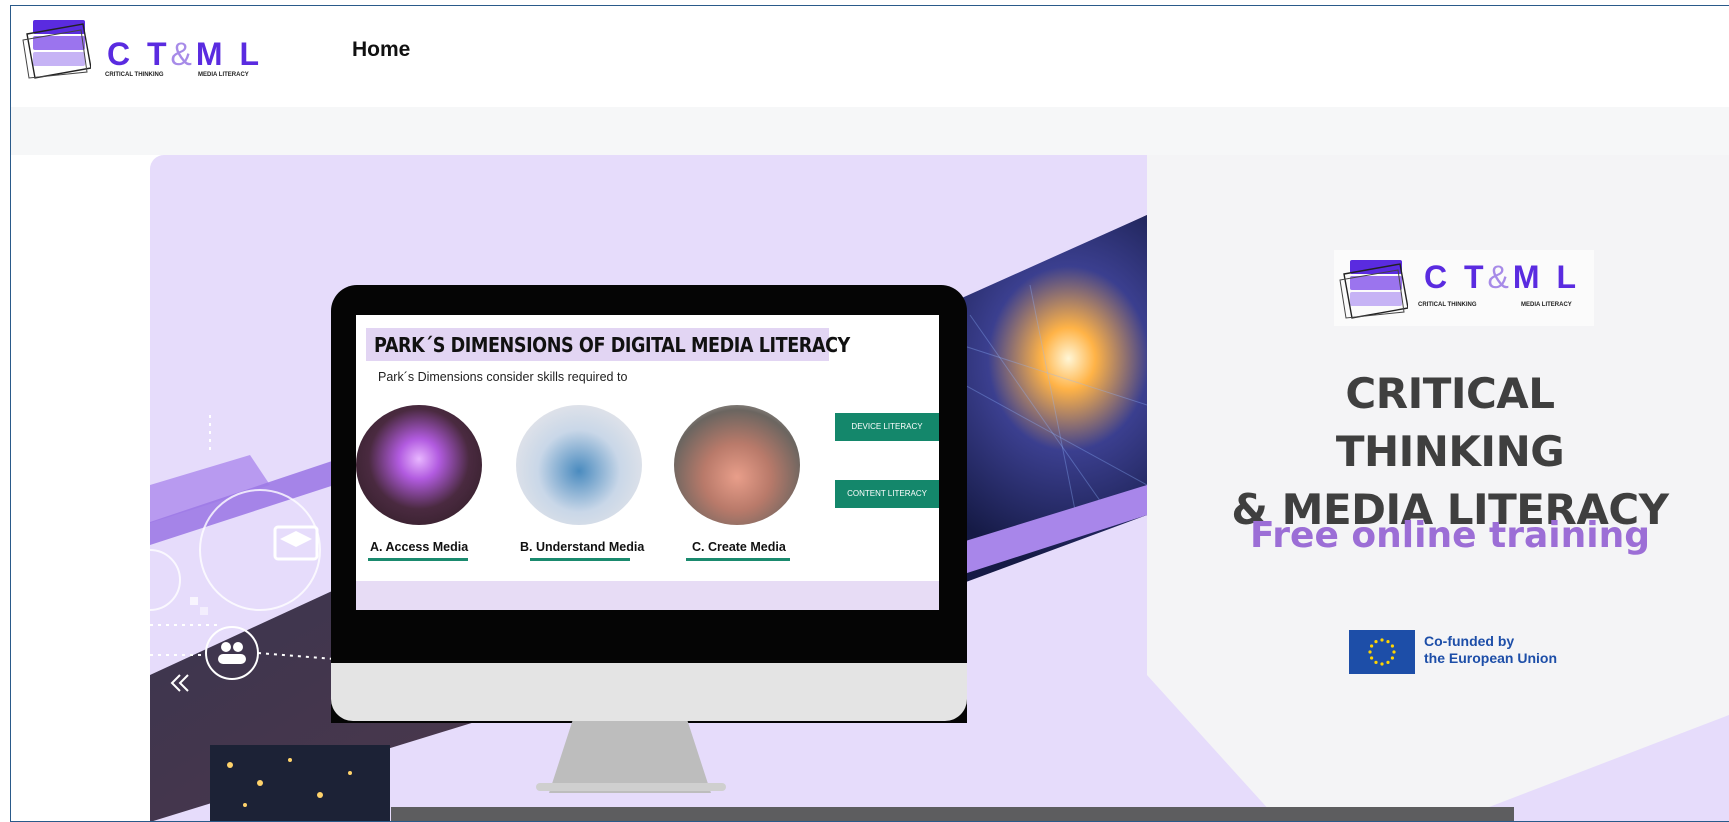 The height and width of the screenshot is (822, 1729). What do you see at coordinates (1502, 277) in the screenshot?
I see `hero-logo-wordmark: C T&M L` at bounding box center [1502, 277].